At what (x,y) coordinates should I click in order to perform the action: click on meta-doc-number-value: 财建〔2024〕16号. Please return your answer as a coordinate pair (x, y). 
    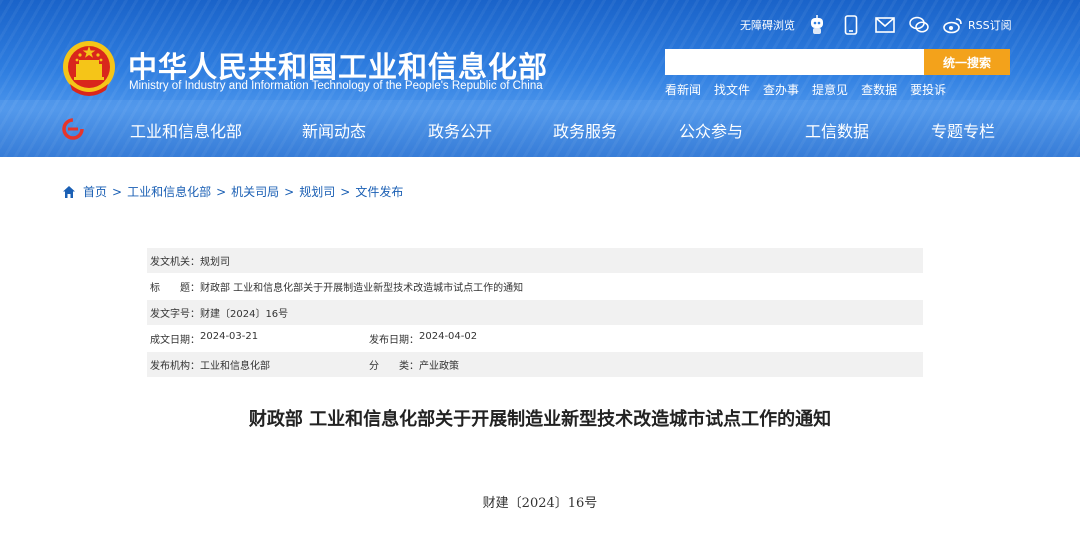
    Looking at the image, I should click on (244, 314).